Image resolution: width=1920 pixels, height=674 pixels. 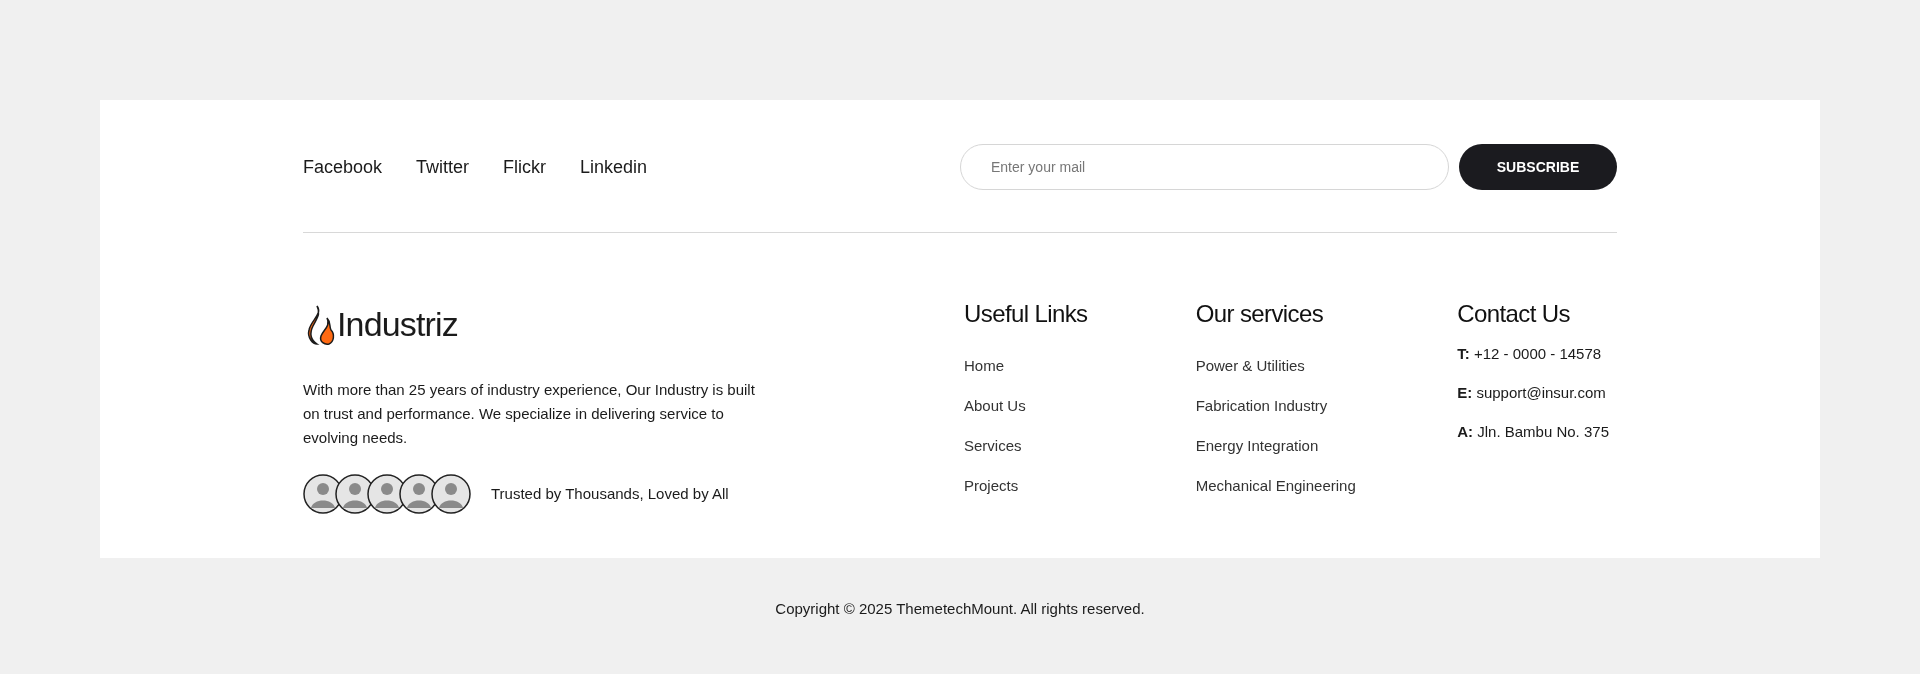 What do you see at coordinates (1080, 366) in the screenshot?
I see `footer-link: Home` at bounding box center [1080, 366].